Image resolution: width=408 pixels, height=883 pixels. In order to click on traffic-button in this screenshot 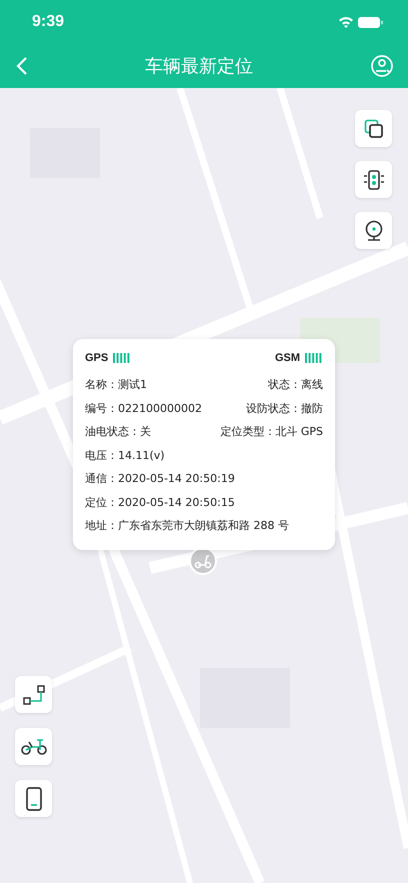, I will do `click(373, 179)`.